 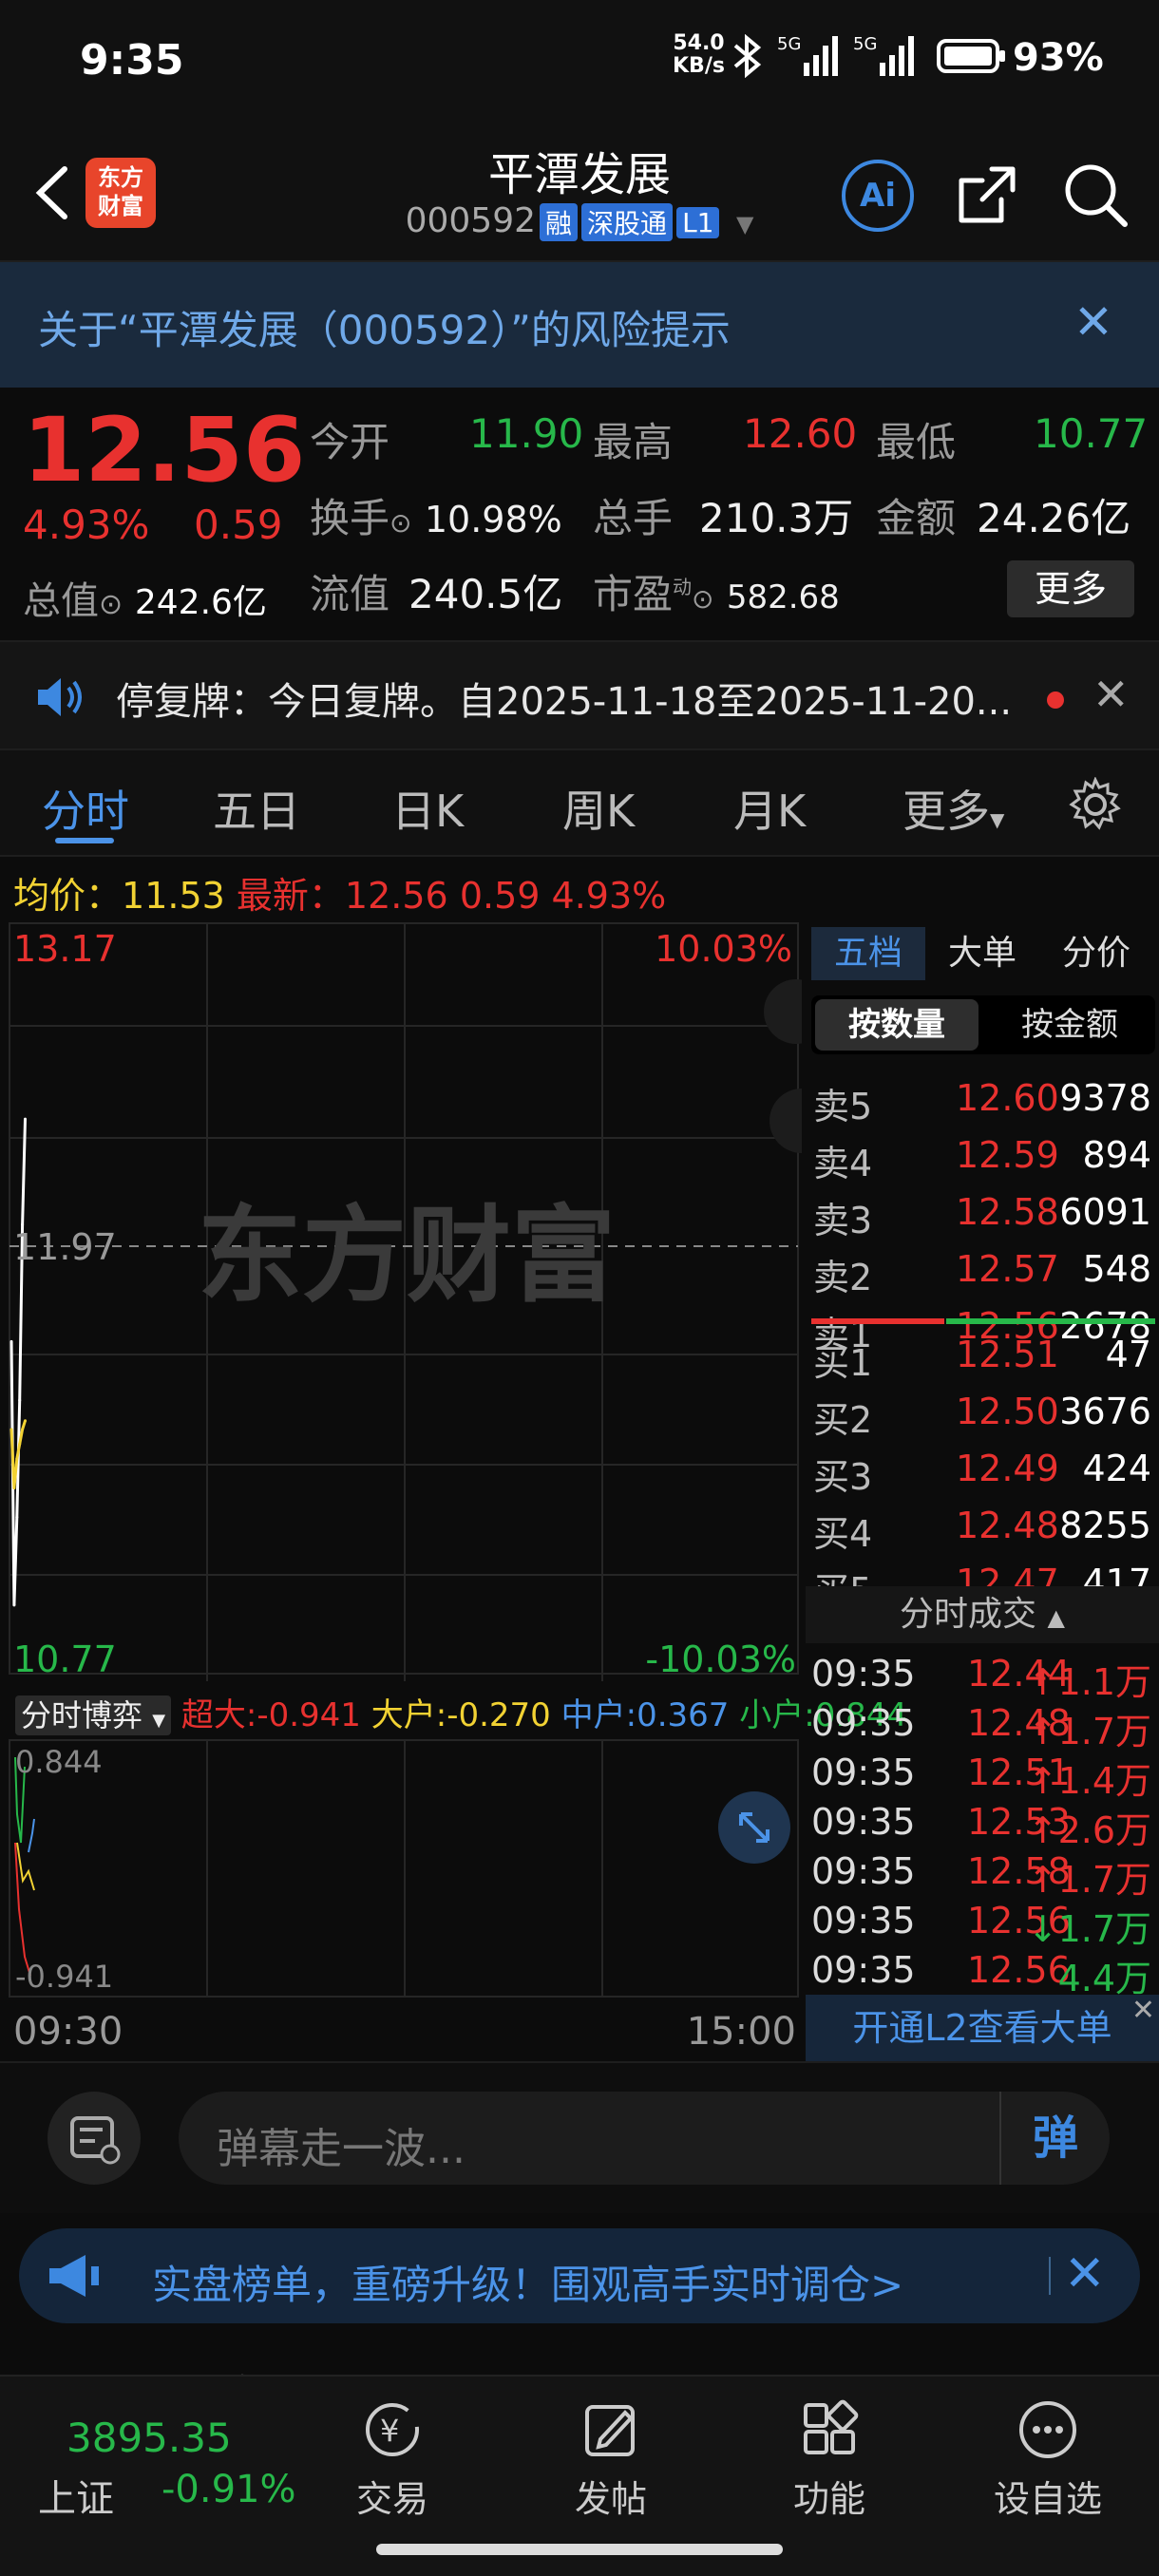 What do you see at coordinates (31, 1835) in the screenshot?
I see `flow-medium-line` at bounding box center [31, 1835].